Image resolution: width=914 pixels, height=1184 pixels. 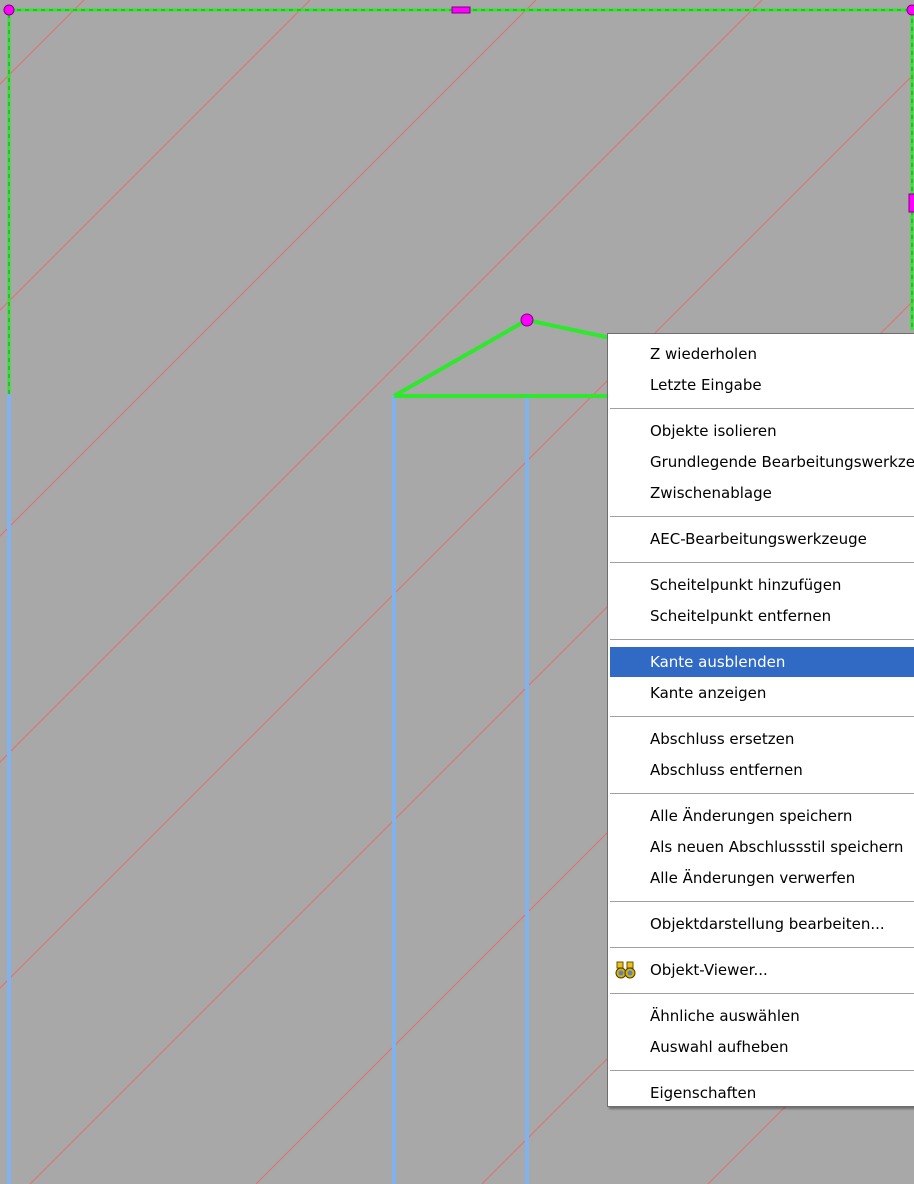 What do you see at coordinates (626, 970) in the screenshot?
I see `binoculars-icon` at bounding box center [626, 970].